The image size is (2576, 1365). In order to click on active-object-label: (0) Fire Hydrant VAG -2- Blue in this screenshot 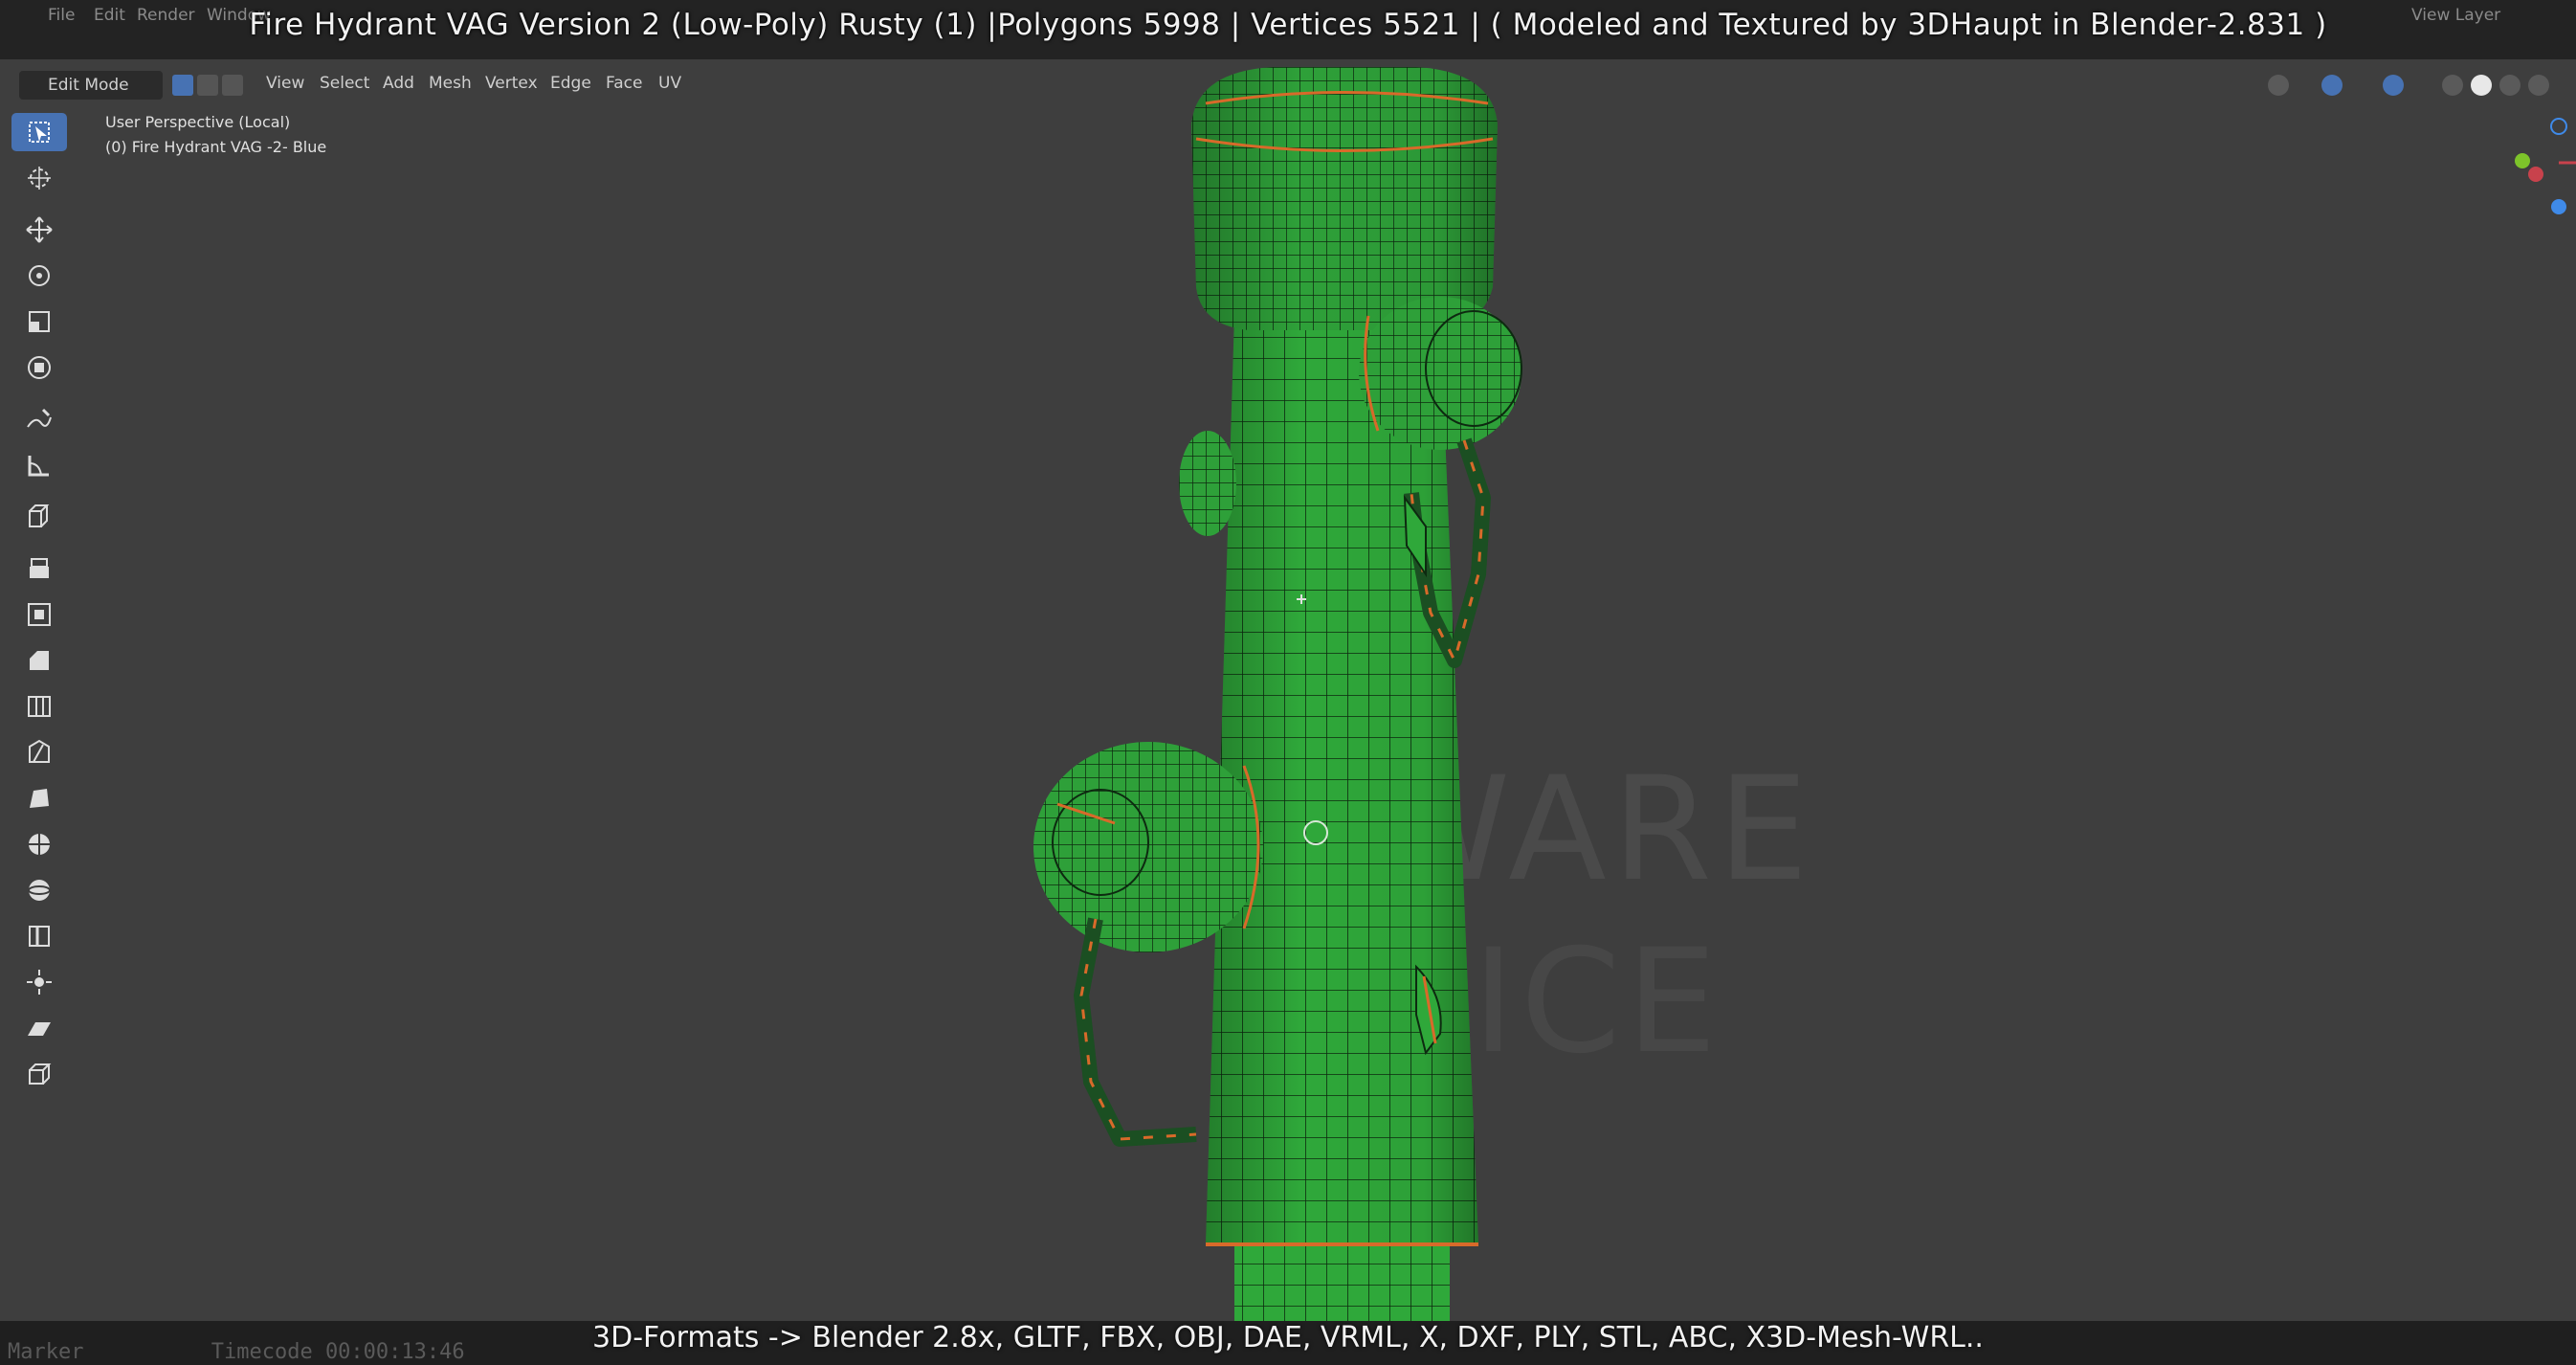, I will do `click(216, 147)`.